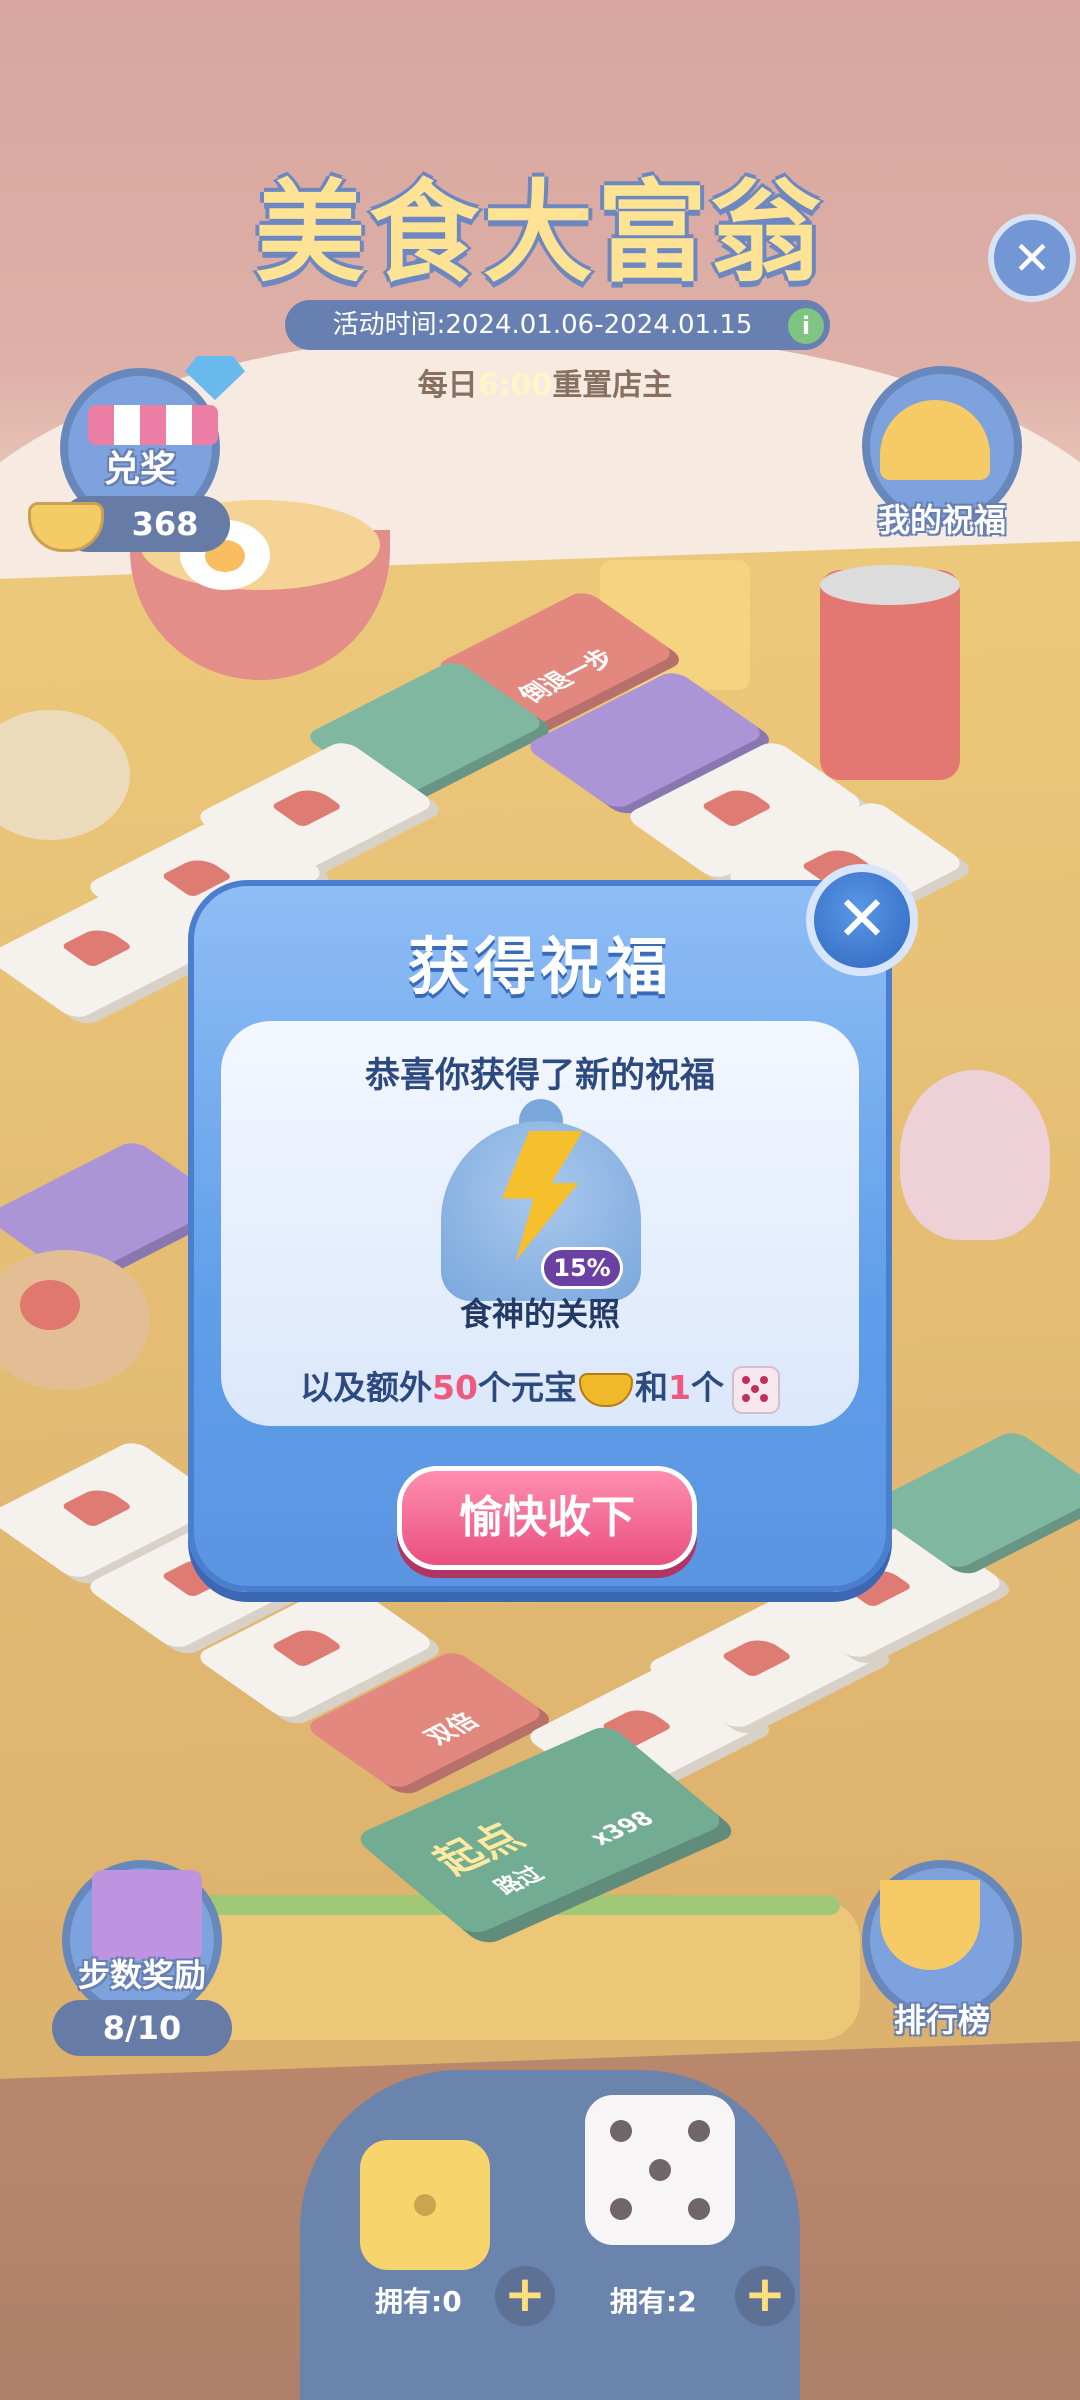 The image size is (1080, 2400). Describe the element at coordinates (707, 1387) in the screenshot. I see `extra-dice-unit: 个` at that location.